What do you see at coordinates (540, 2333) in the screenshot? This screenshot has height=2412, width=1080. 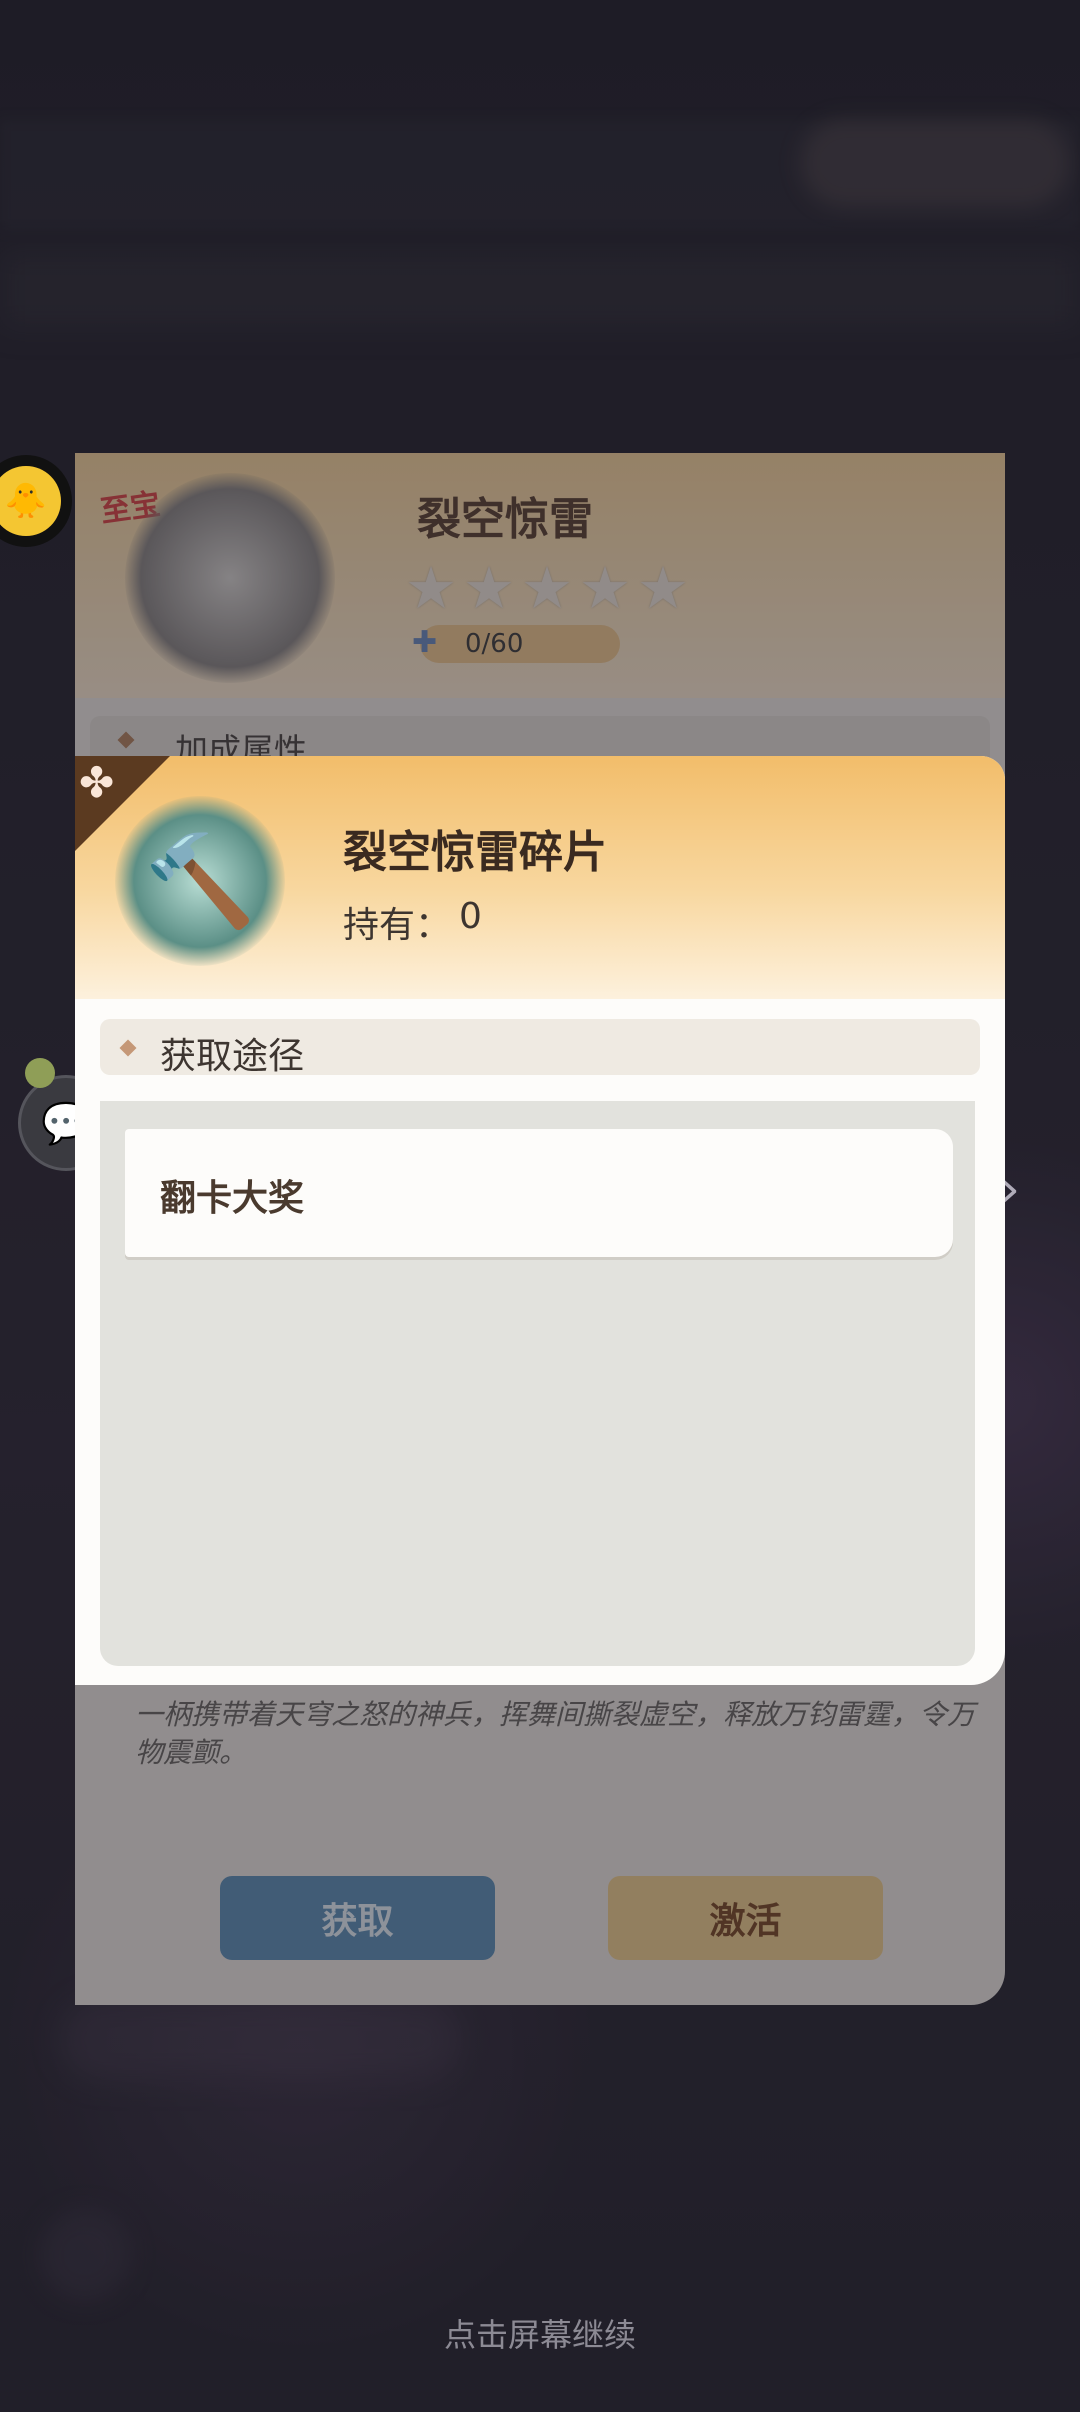 I see `tap-to-continue: 点击屏幕继续` at bounding box center [540, 2333].